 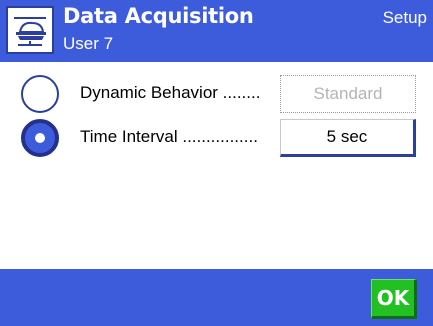 What do you see at coordinates (404, 17) in the screenshot?
I see `mode-label: Setup` at bounding box center [404, 17].